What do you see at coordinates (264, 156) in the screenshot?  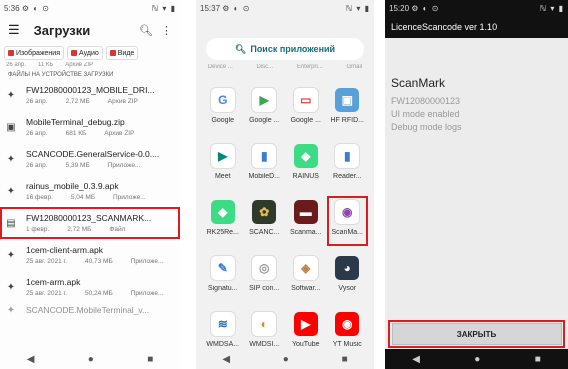 I see `app-icon: ▮` at bounding box center [264, 156].